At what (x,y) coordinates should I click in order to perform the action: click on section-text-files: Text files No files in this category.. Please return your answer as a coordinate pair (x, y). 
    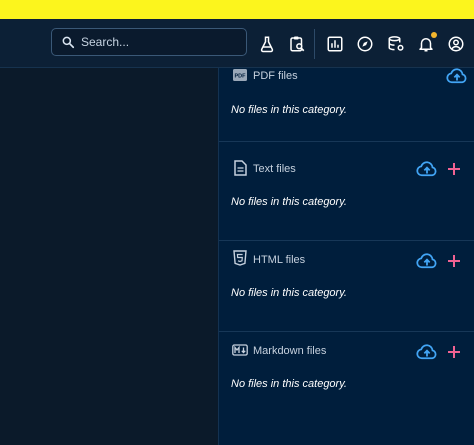
    Looking at the image, I should click on (346, 195).